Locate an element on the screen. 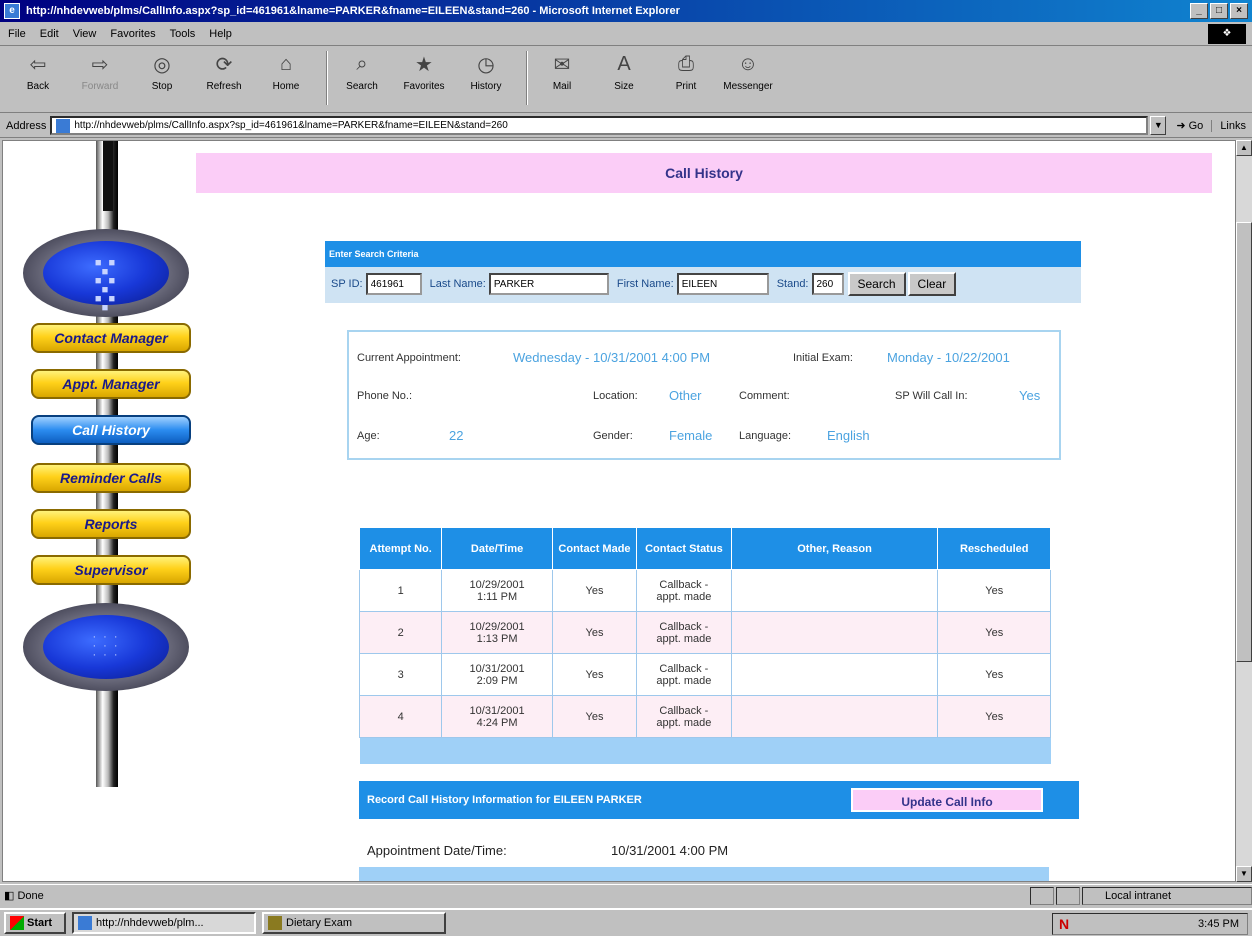 Image resolution: width=1252 pixels, height=936 pixels. nav-contact-manager: Contact Manager is located at coordinates (111, 338).